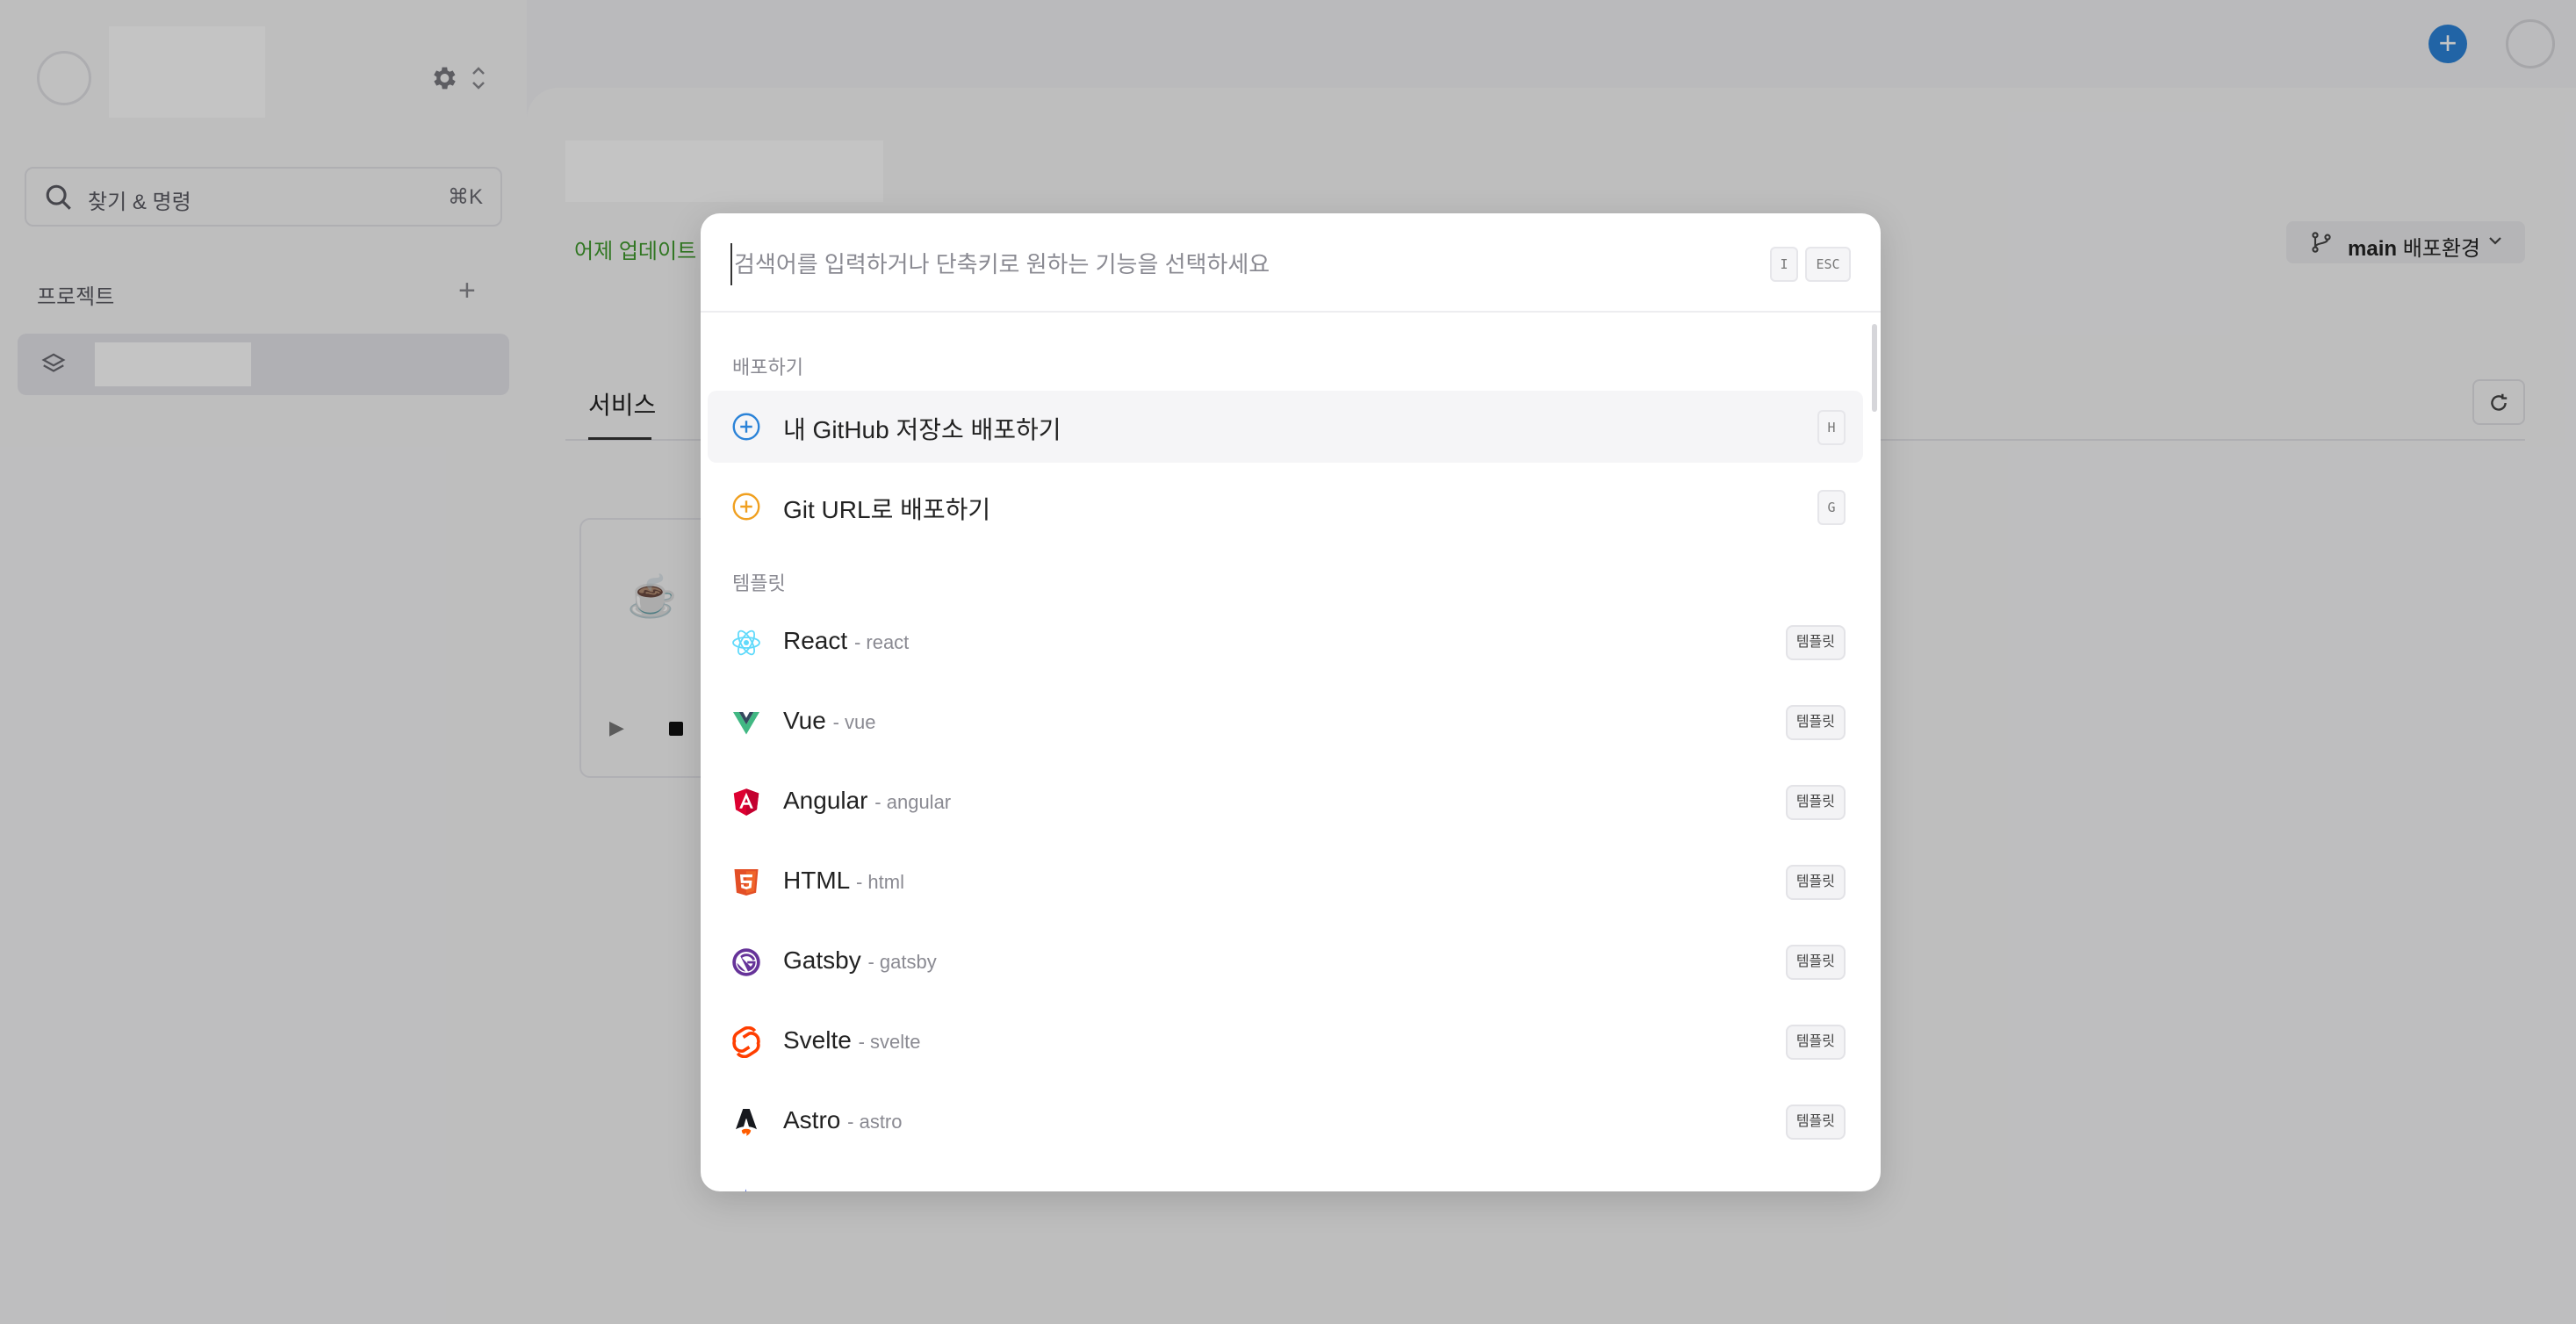  I want to click on astro-icon, so click(746, 1122).